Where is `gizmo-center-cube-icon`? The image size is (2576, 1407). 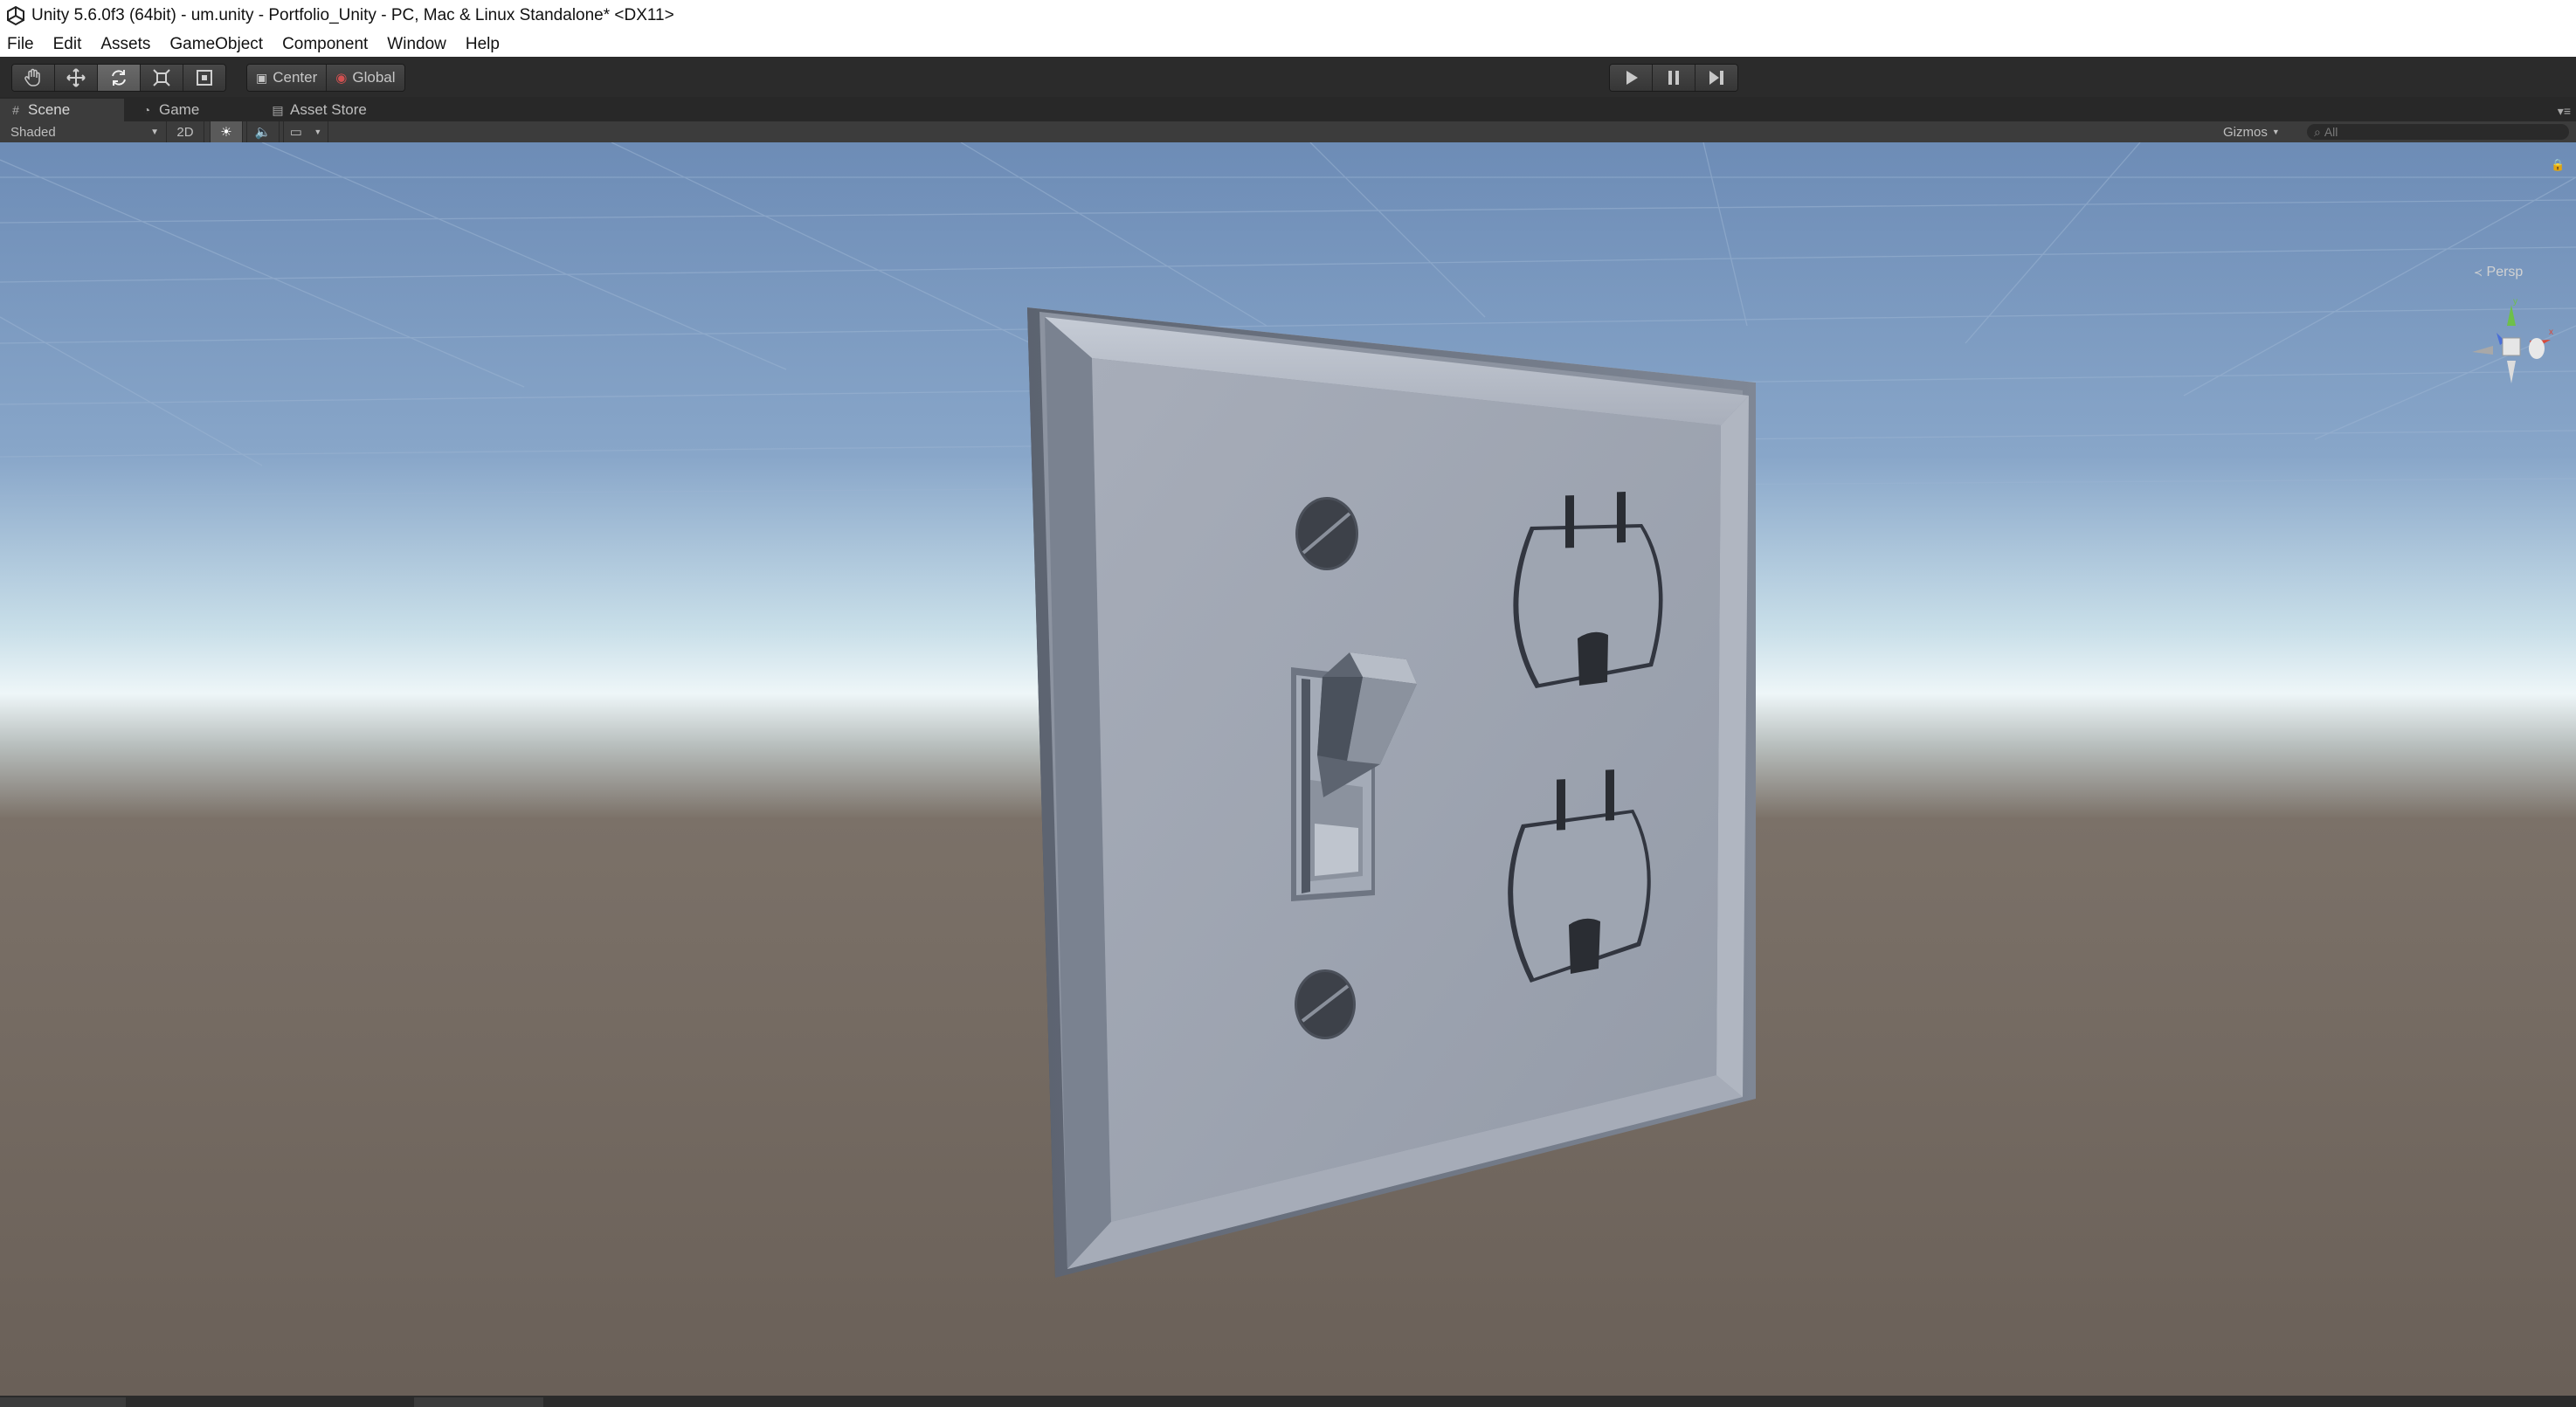 gizmo-center-cube-icon is located at coordinates (2511, 347).